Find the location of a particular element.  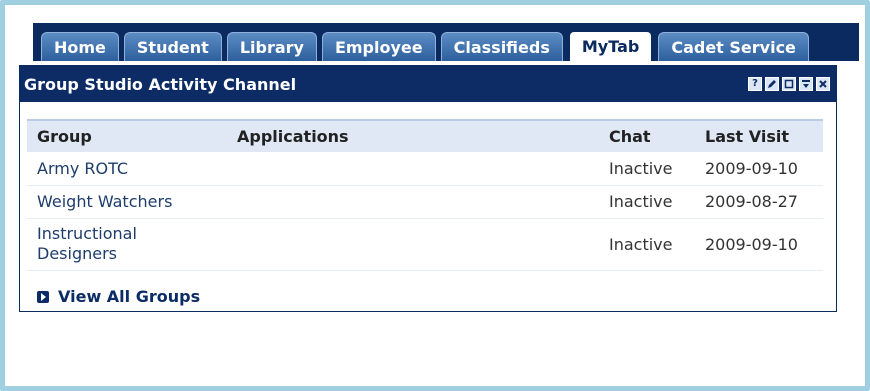

header-last-visit: Last Visit is located at coordinates (759, 135).